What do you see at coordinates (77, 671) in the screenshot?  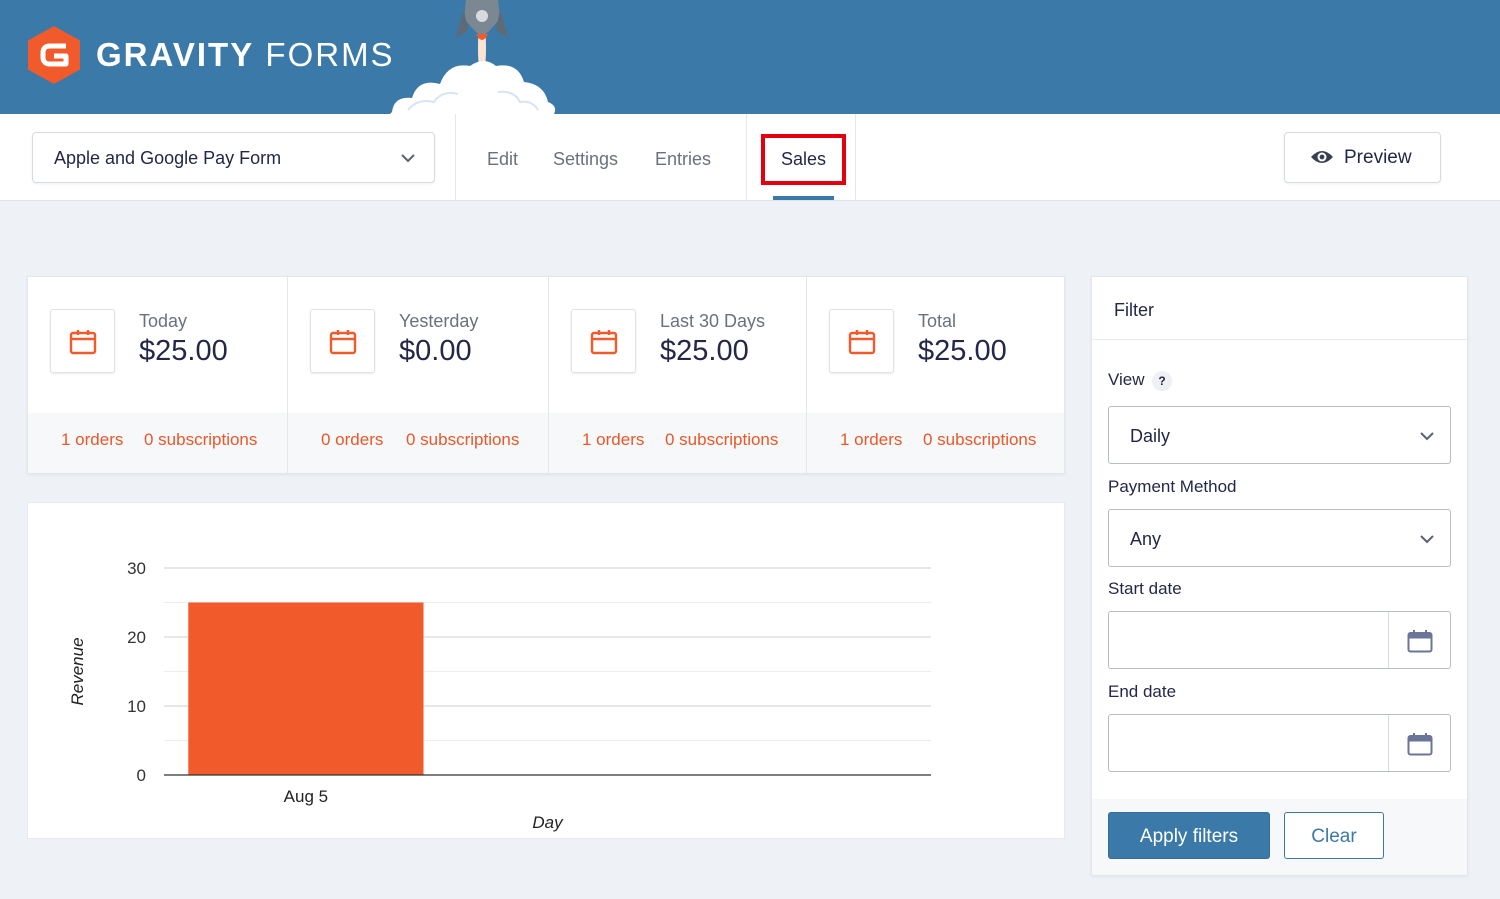 I see `chart-y-axis-title: Revenue` at bounding box center [77, 671].